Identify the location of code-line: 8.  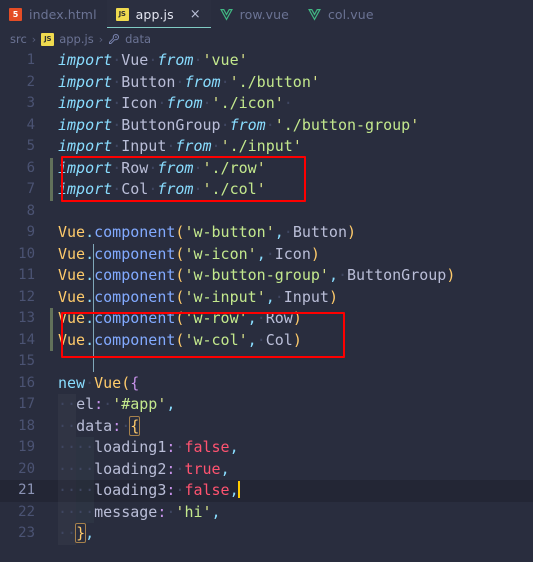
(266, 212).